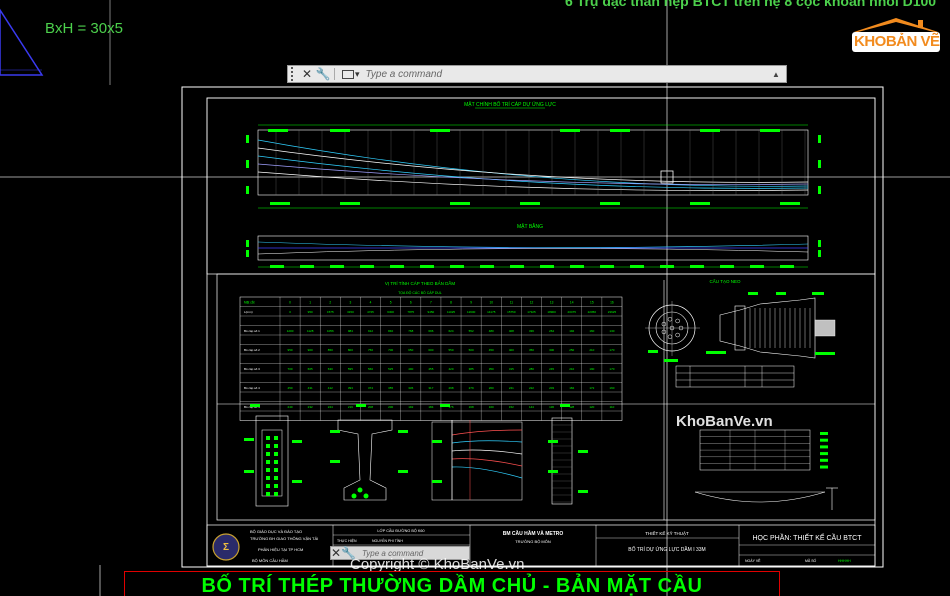 Image resolution: width=950 pixels, height=596 pixels. What do you see at coordinates (471, 350) in the screenshot?
I see `table-cell: 500` at bounding box center [471, 350].